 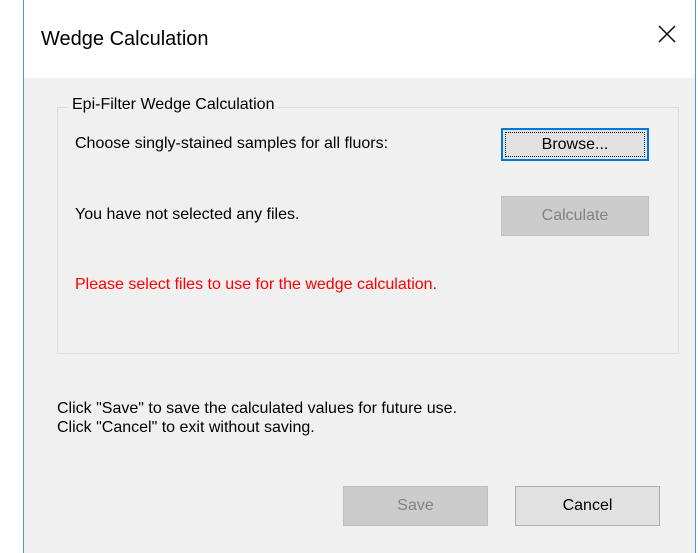 I want to click on close-button, so click(x=666, y=35).